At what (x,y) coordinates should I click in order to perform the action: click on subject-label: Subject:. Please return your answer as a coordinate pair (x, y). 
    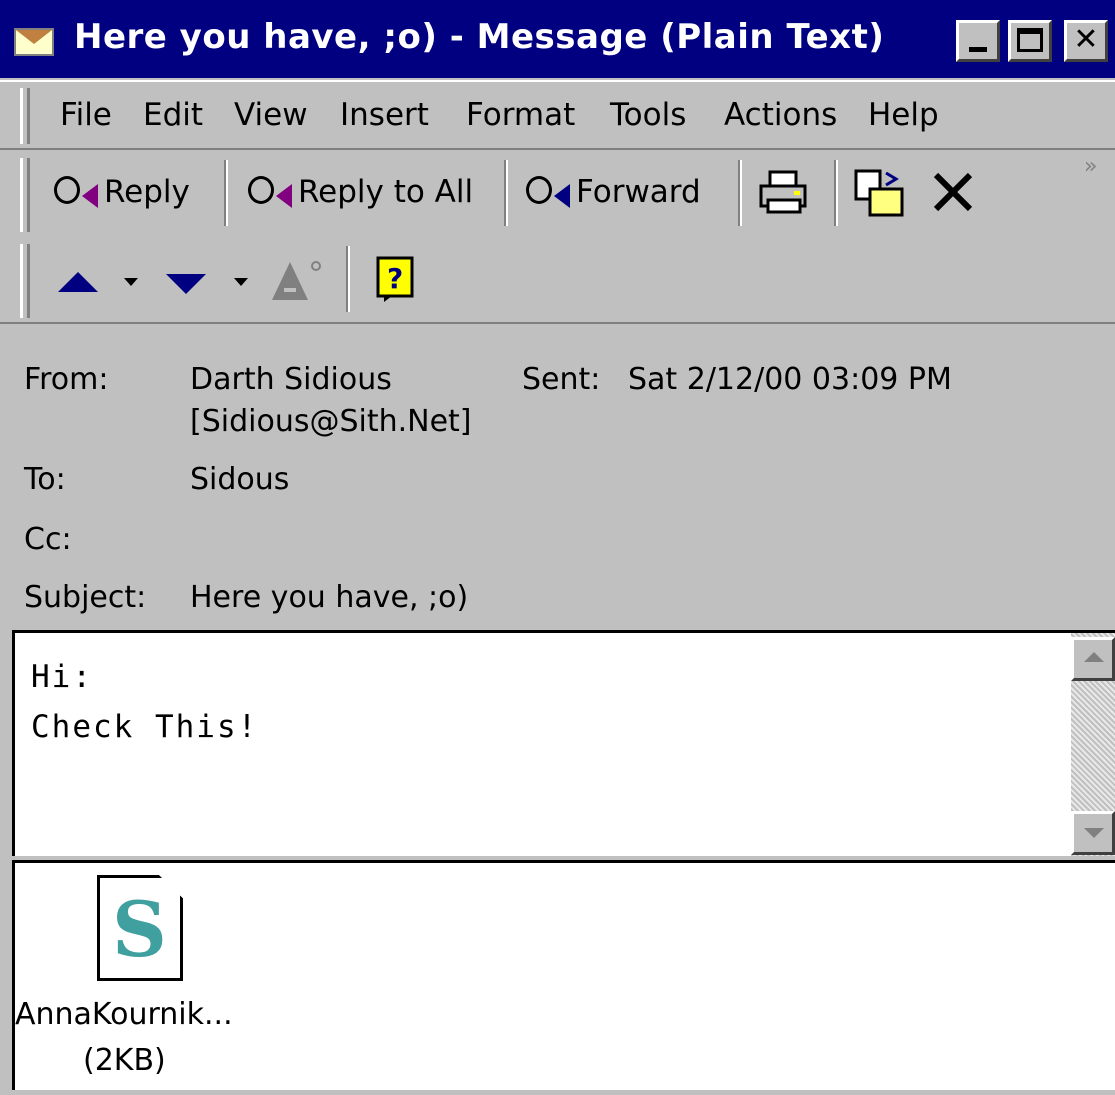
    Looking at the image, I should click on (85, 597).